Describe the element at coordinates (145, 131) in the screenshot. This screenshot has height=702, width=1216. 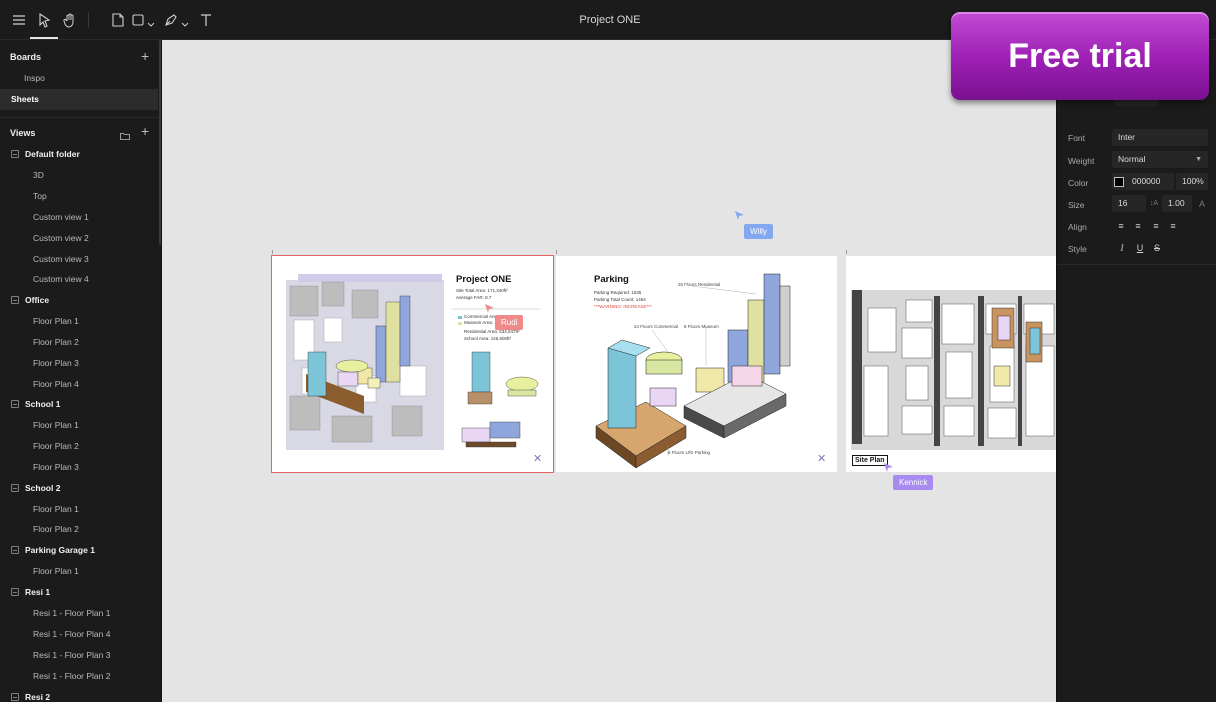
I see `add-view-icon: +` at that location.